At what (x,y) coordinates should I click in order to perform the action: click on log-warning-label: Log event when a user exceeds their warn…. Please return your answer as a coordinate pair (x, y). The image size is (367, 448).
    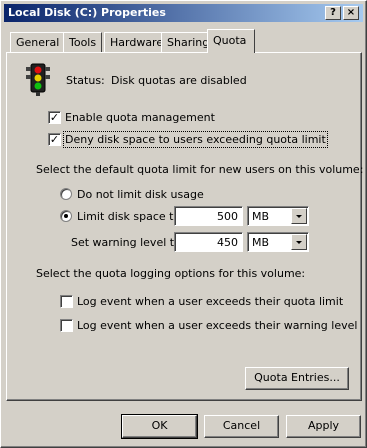
    Looking at the image, I should click on (217, 325).